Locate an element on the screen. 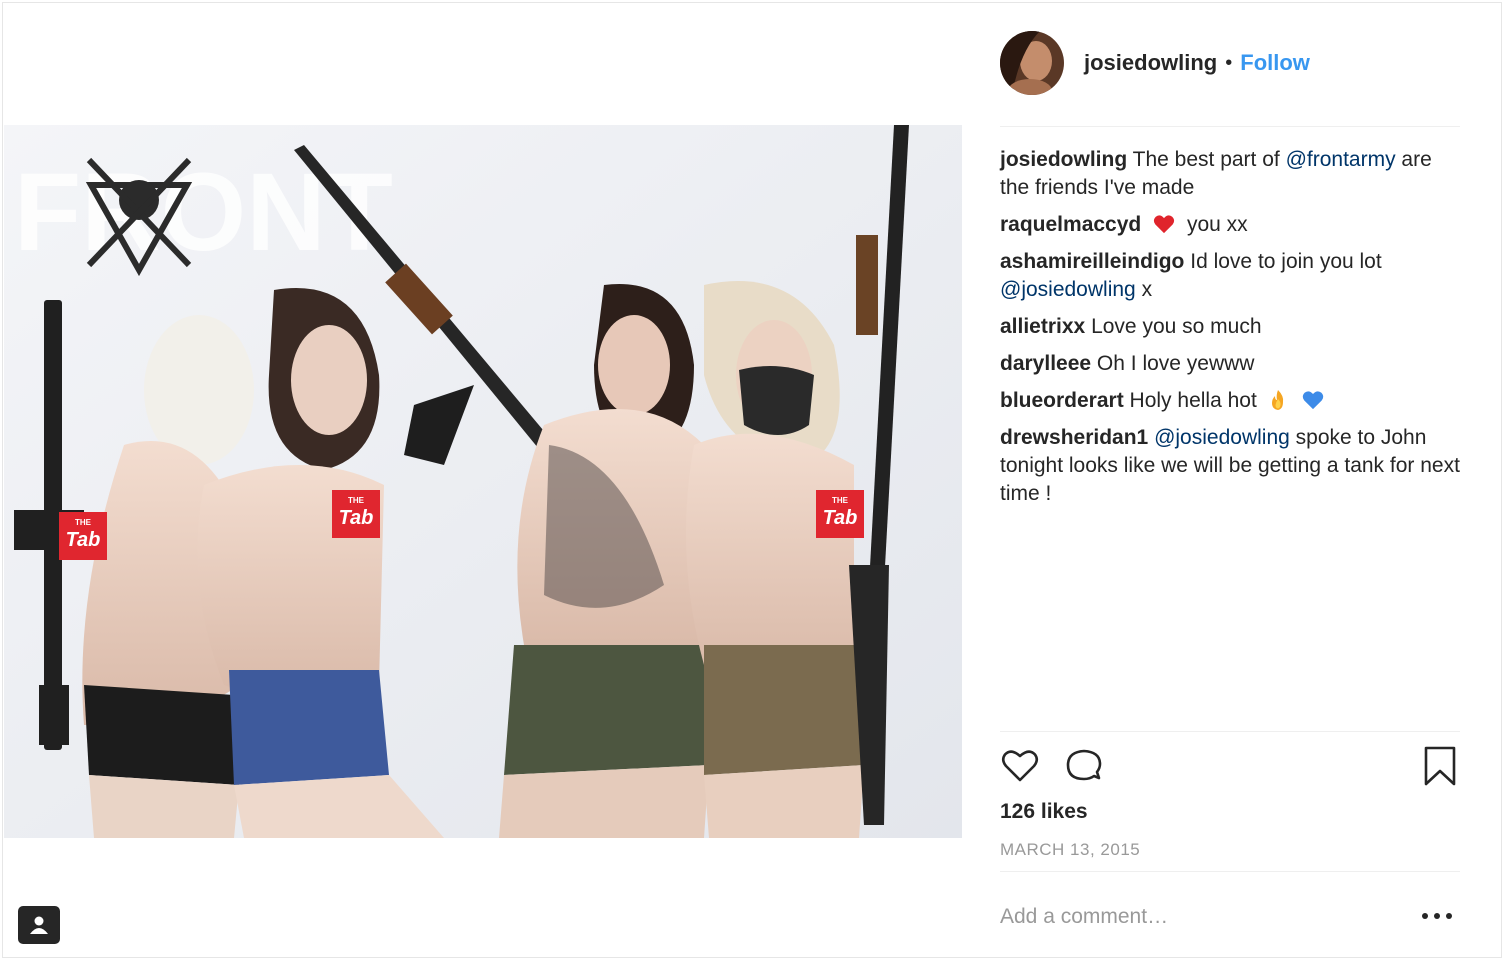  fire-emoji-icon is located at coordinates (1277, 400).